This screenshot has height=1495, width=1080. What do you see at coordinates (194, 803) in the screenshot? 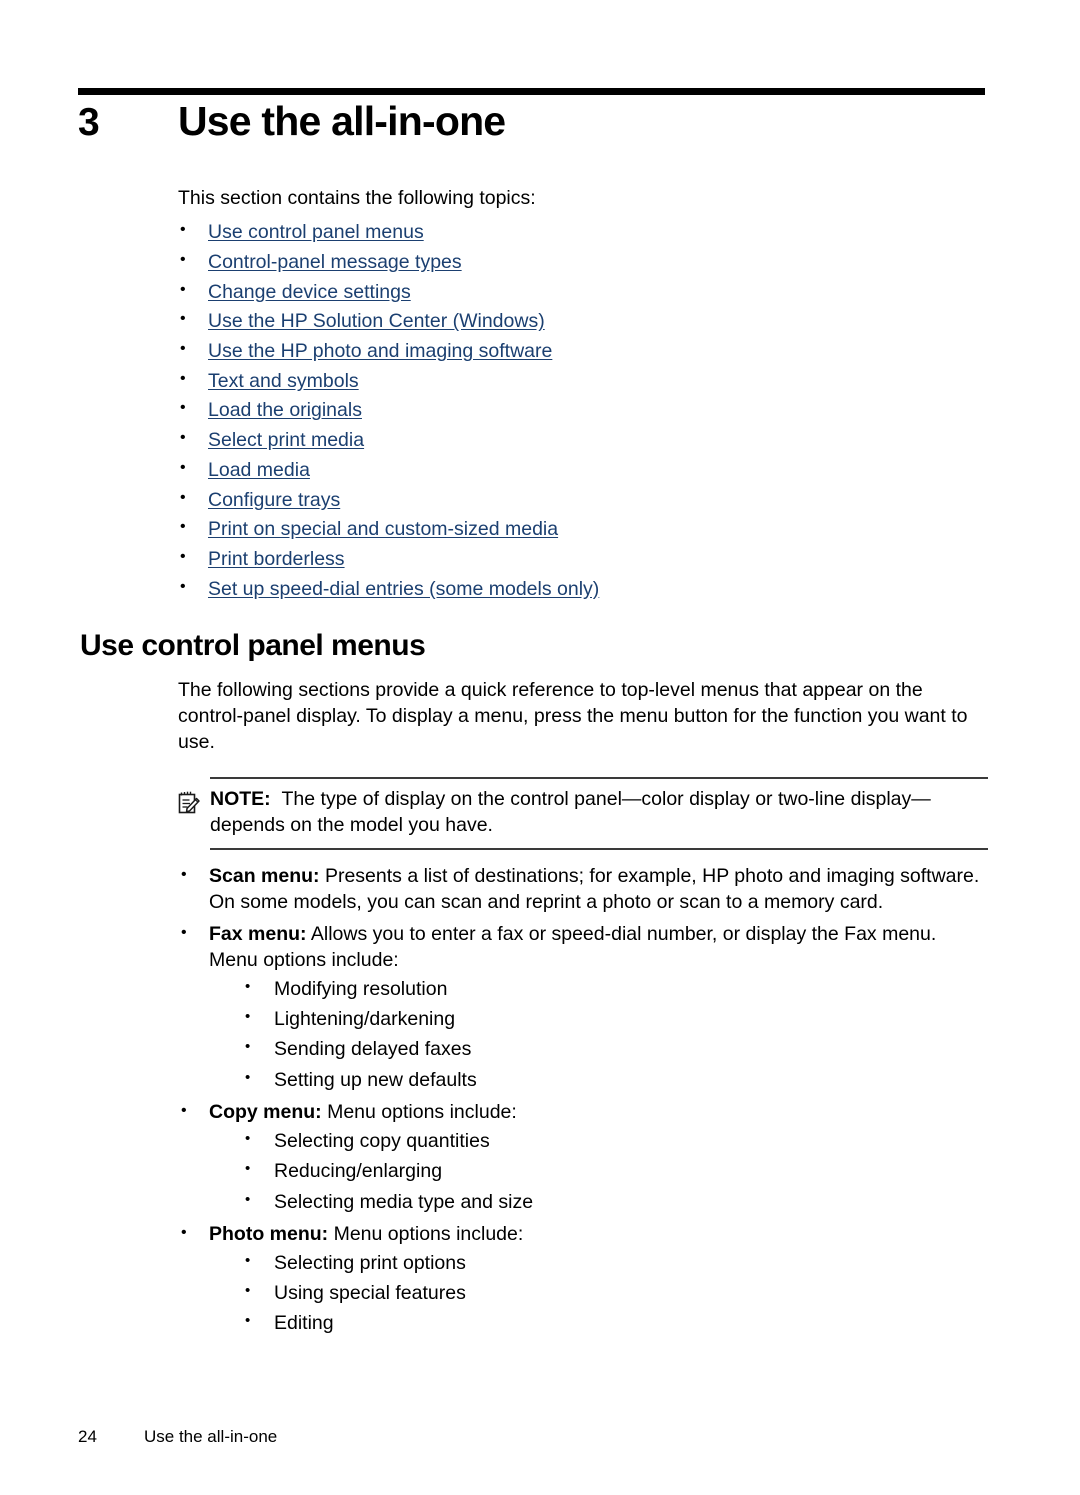
I see `note-pencil-icon` at bounding box center [194, 803].